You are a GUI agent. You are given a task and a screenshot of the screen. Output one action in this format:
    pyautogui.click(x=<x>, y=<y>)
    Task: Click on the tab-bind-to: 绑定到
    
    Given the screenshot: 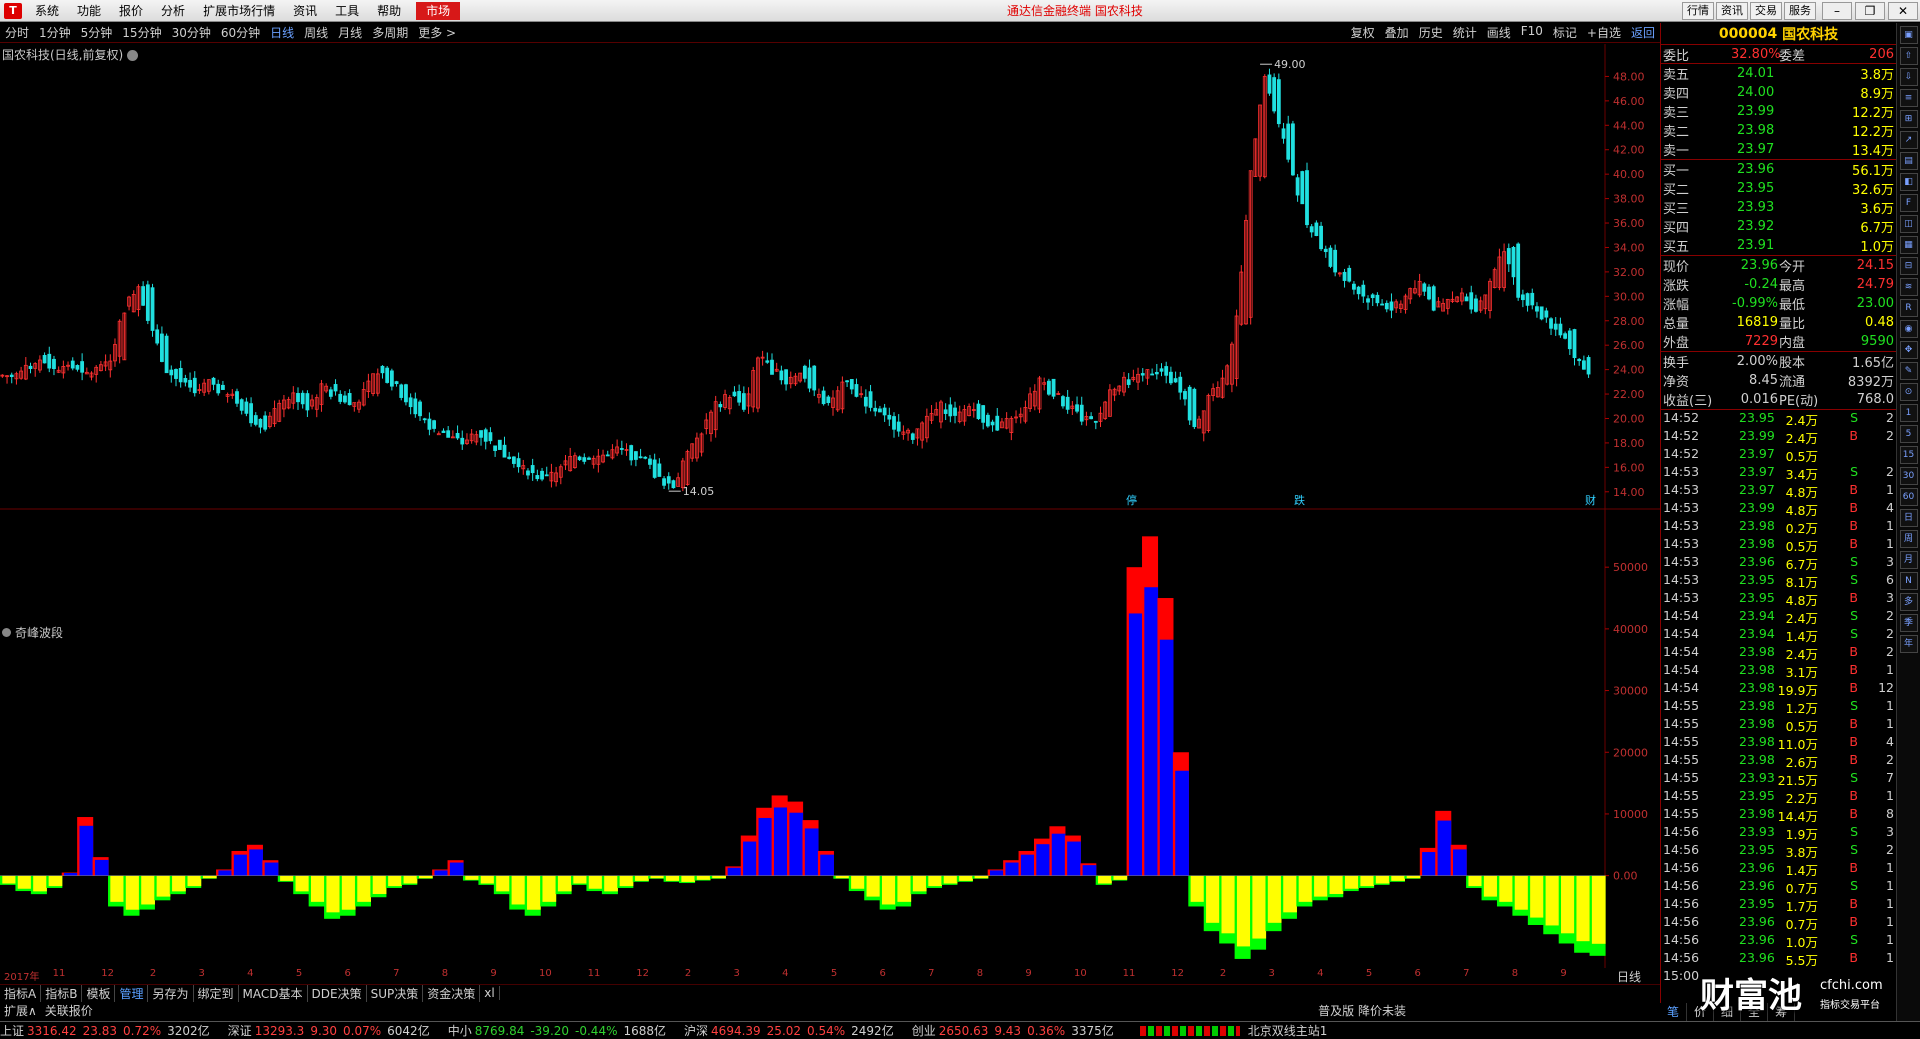 What is the action you would take?
    pyautogui.click(x=216, y=993)
    